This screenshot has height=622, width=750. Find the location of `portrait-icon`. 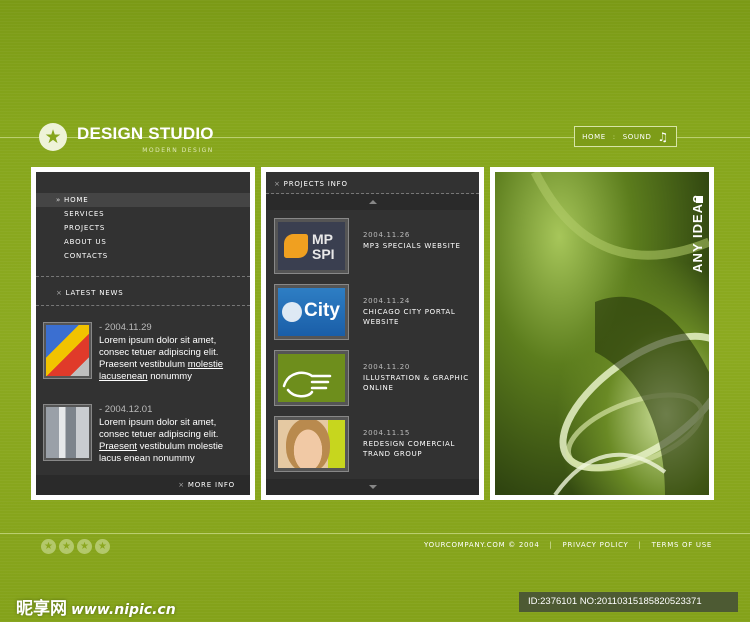

portrait-icon is located at coordinates (308, 444).